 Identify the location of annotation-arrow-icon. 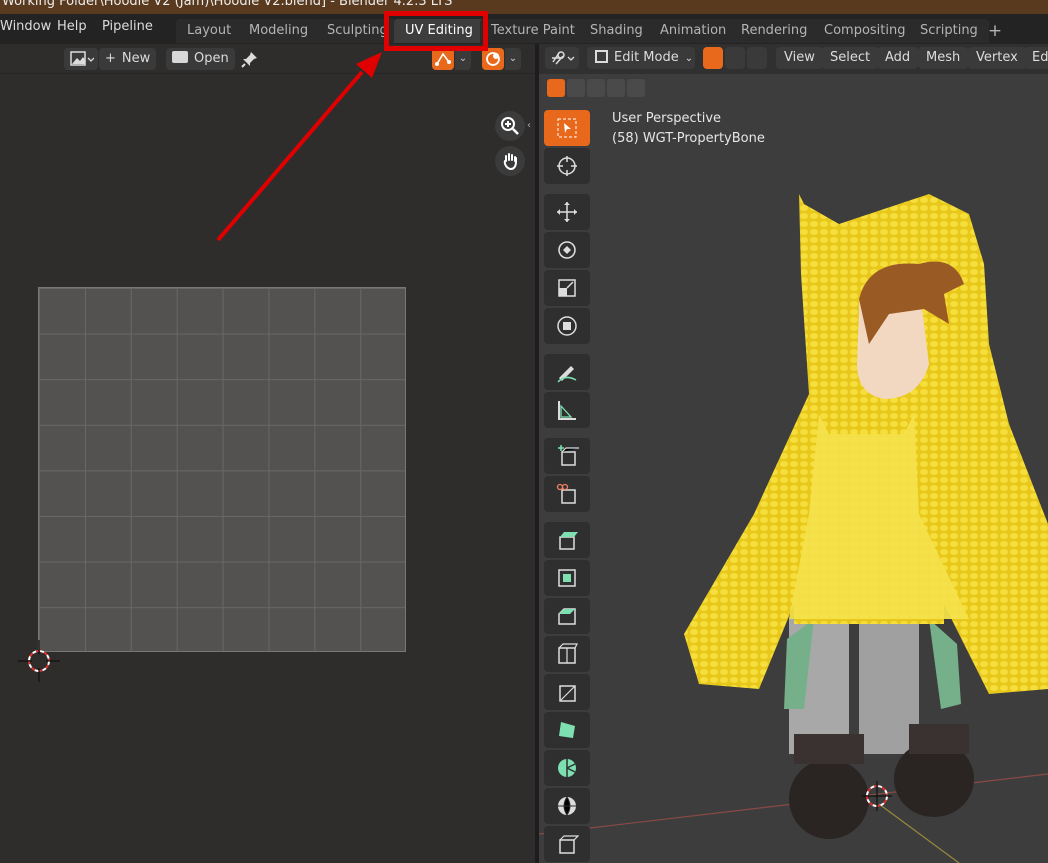
(299, 147).